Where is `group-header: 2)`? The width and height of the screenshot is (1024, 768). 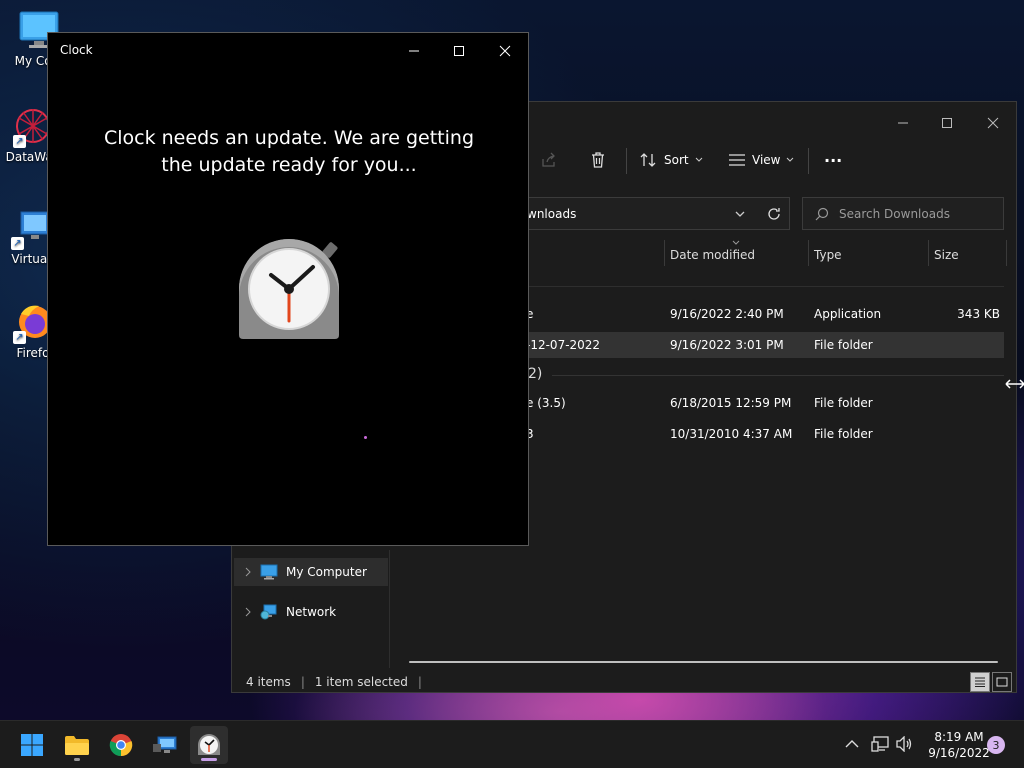
group-header: 2) is located at coordinates (535, 374).